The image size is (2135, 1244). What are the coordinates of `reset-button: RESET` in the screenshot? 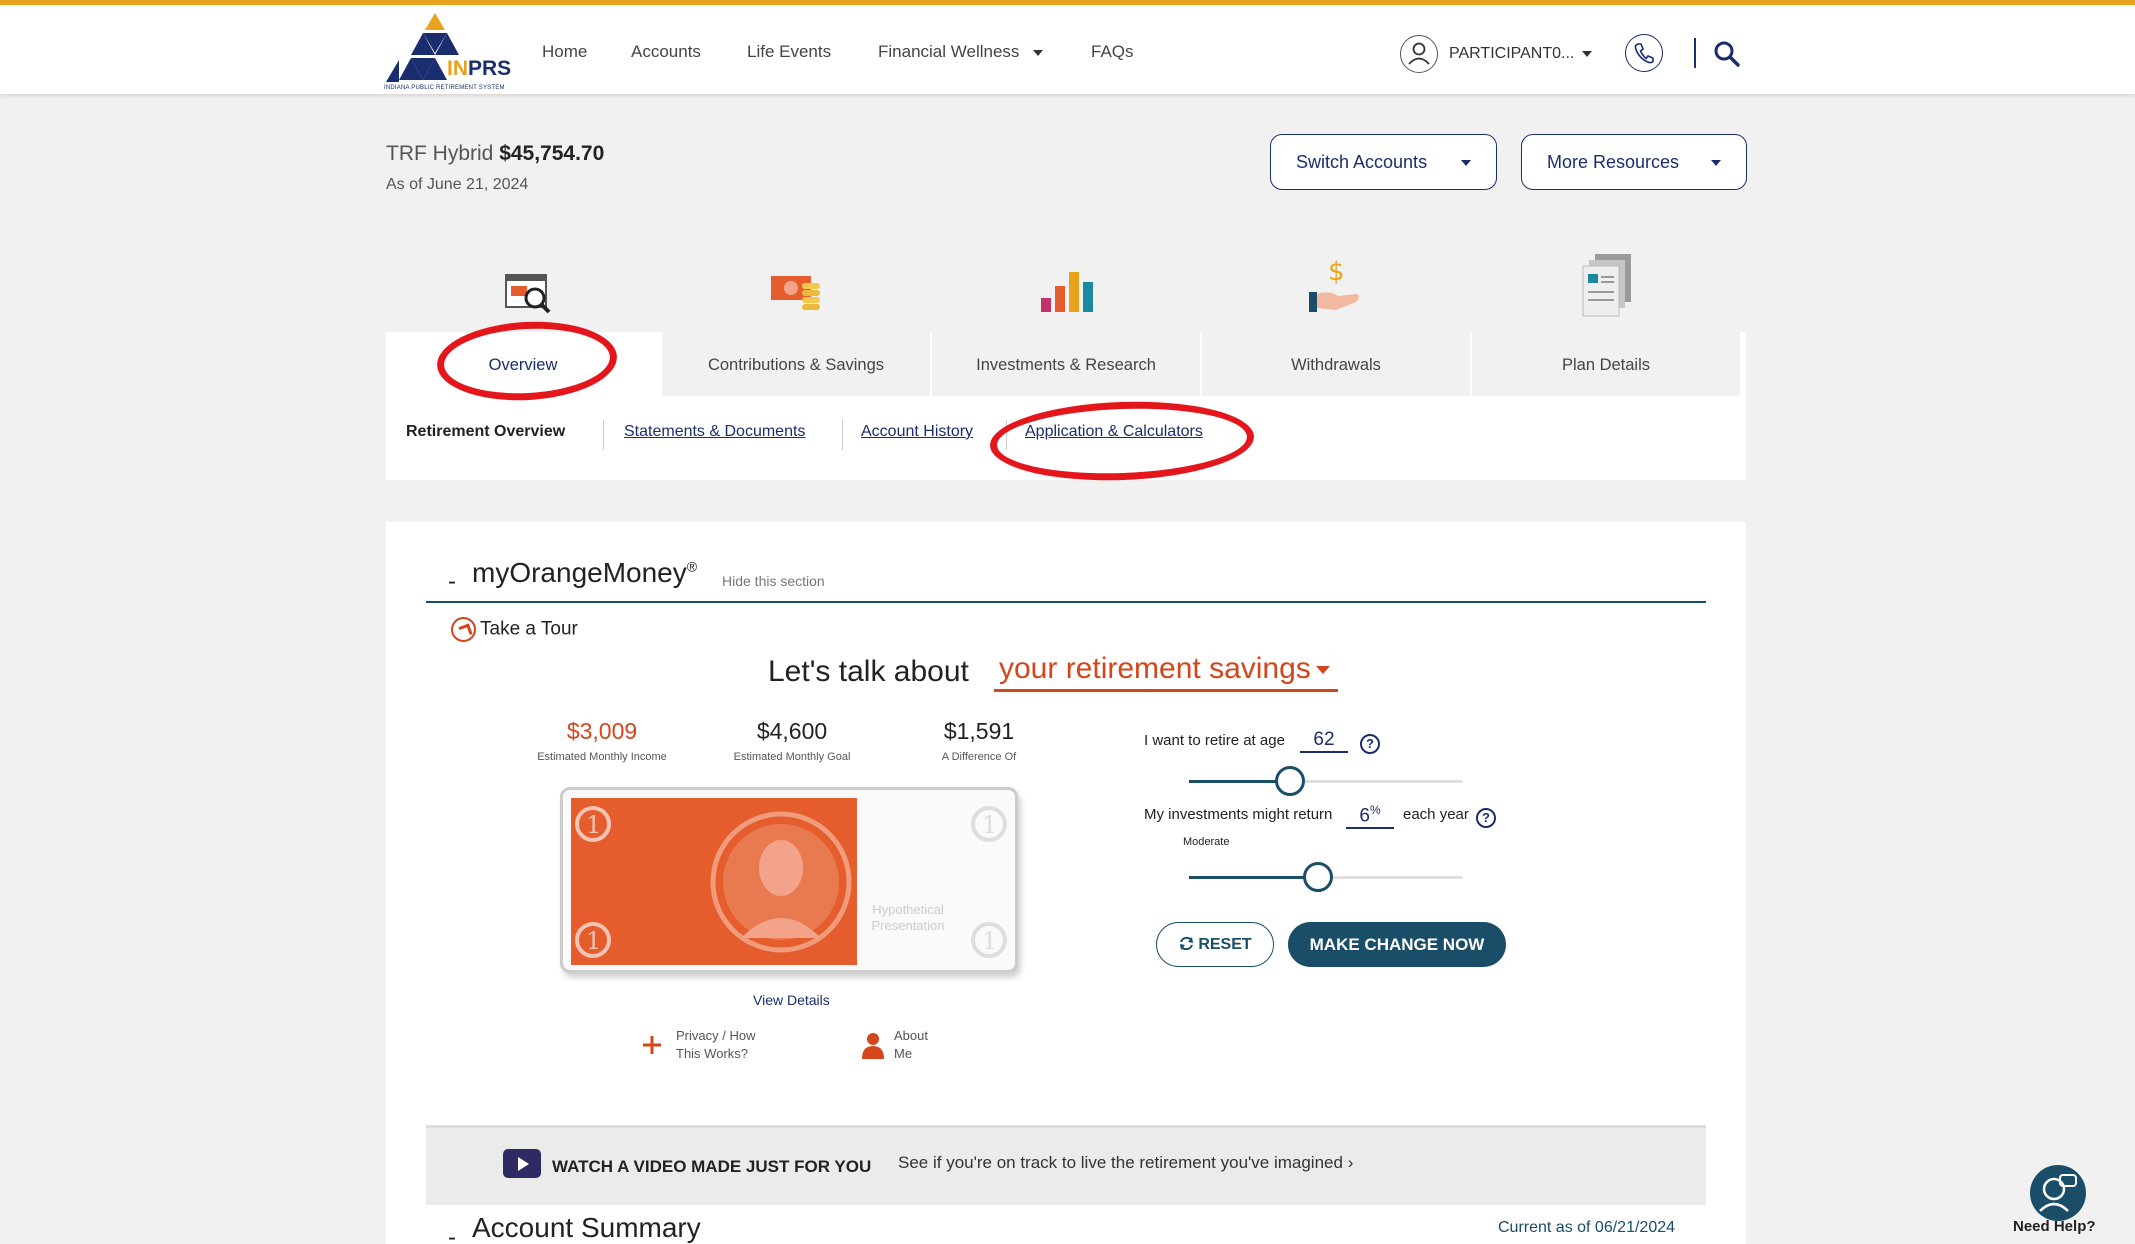 It's located at (1215, 944).